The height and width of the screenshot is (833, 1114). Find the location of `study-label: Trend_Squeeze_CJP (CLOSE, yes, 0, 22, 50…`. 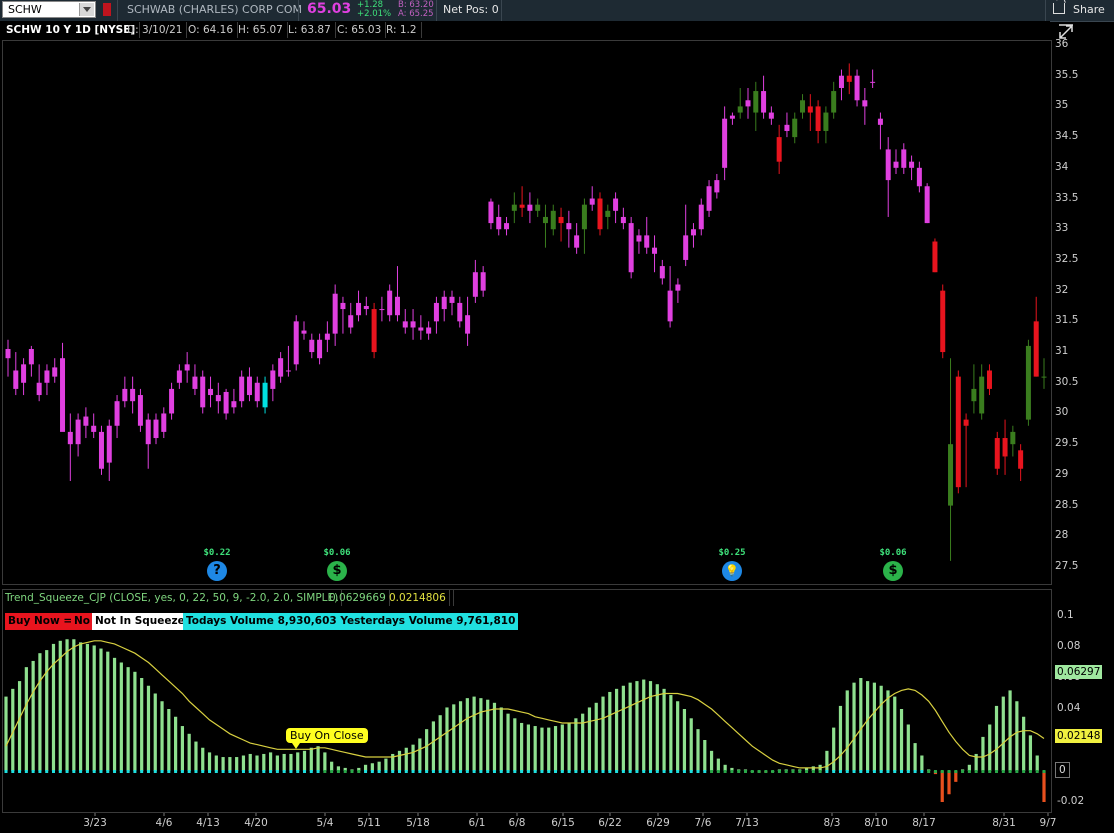

study-label: Trend_Squeeze_CJP (CLOSE, yes, 0, 22, 50… is located at coordinates (172, 598).